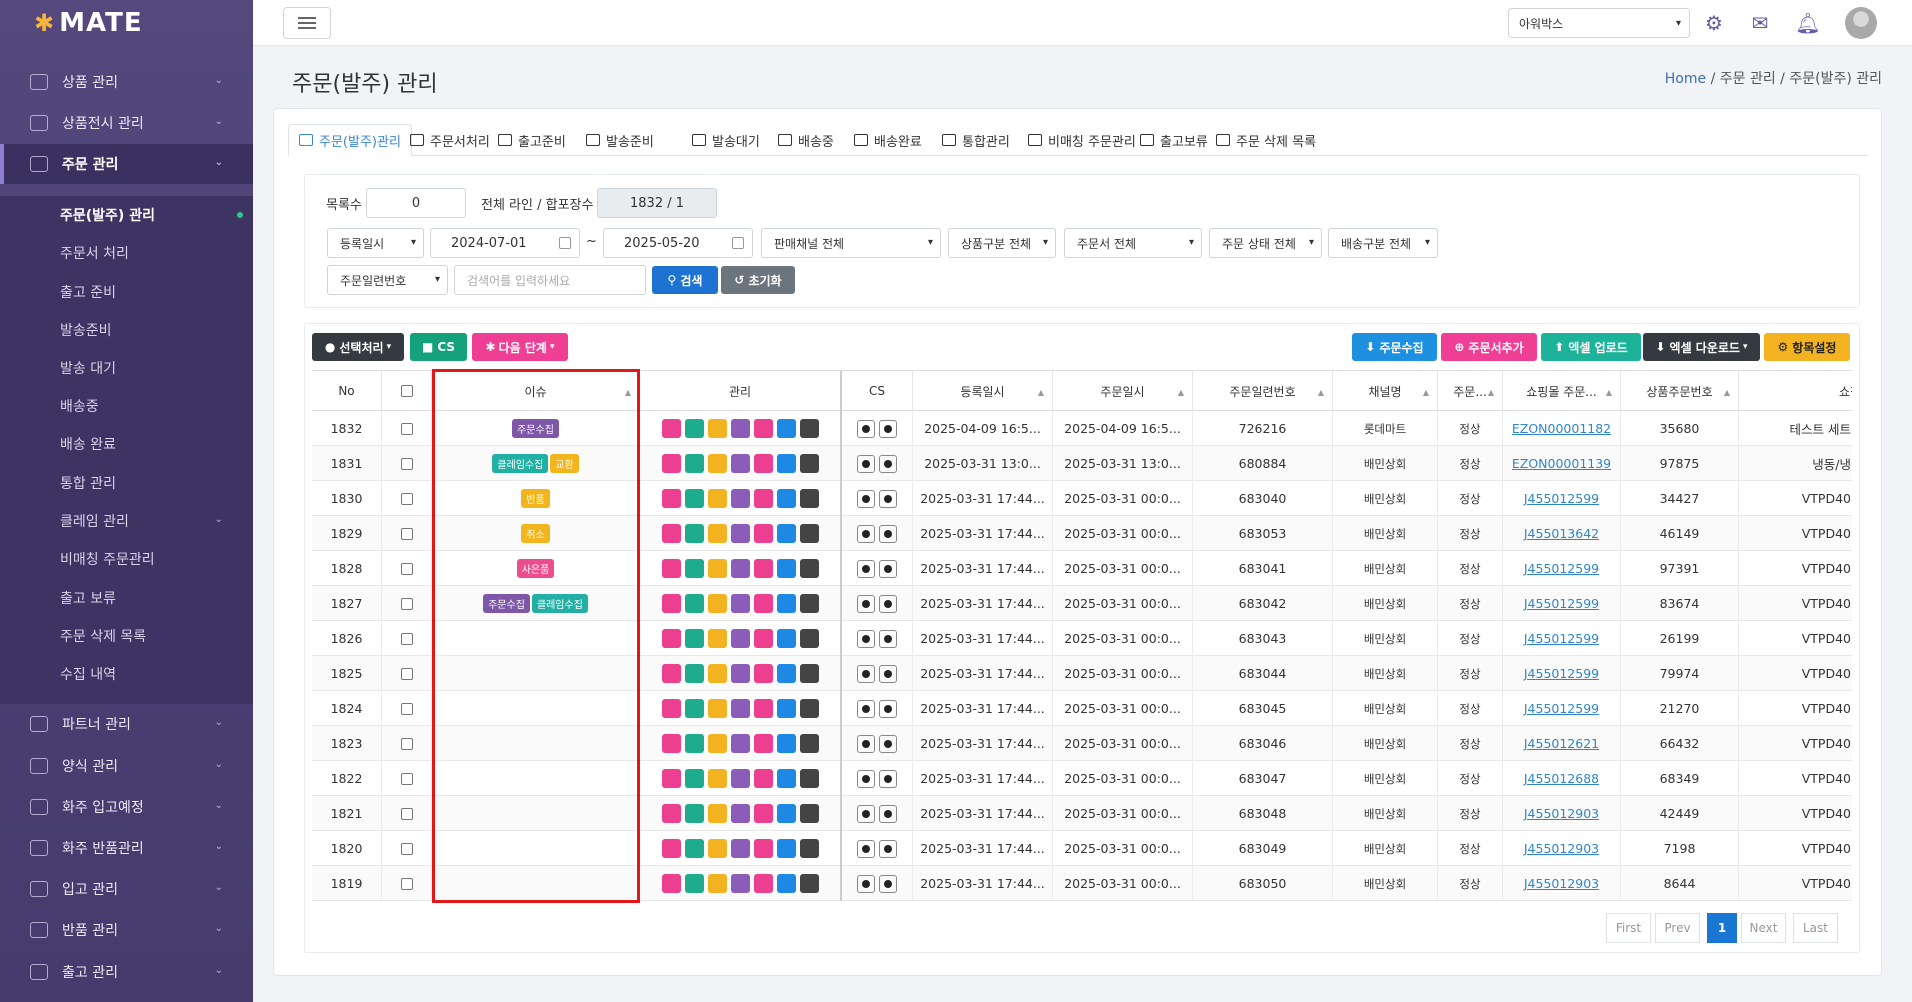  What do you see at coordinates (505, 243) in the screenshot?
I see `date-from-input: 2024-07-01` at bounding box center [505, 243].